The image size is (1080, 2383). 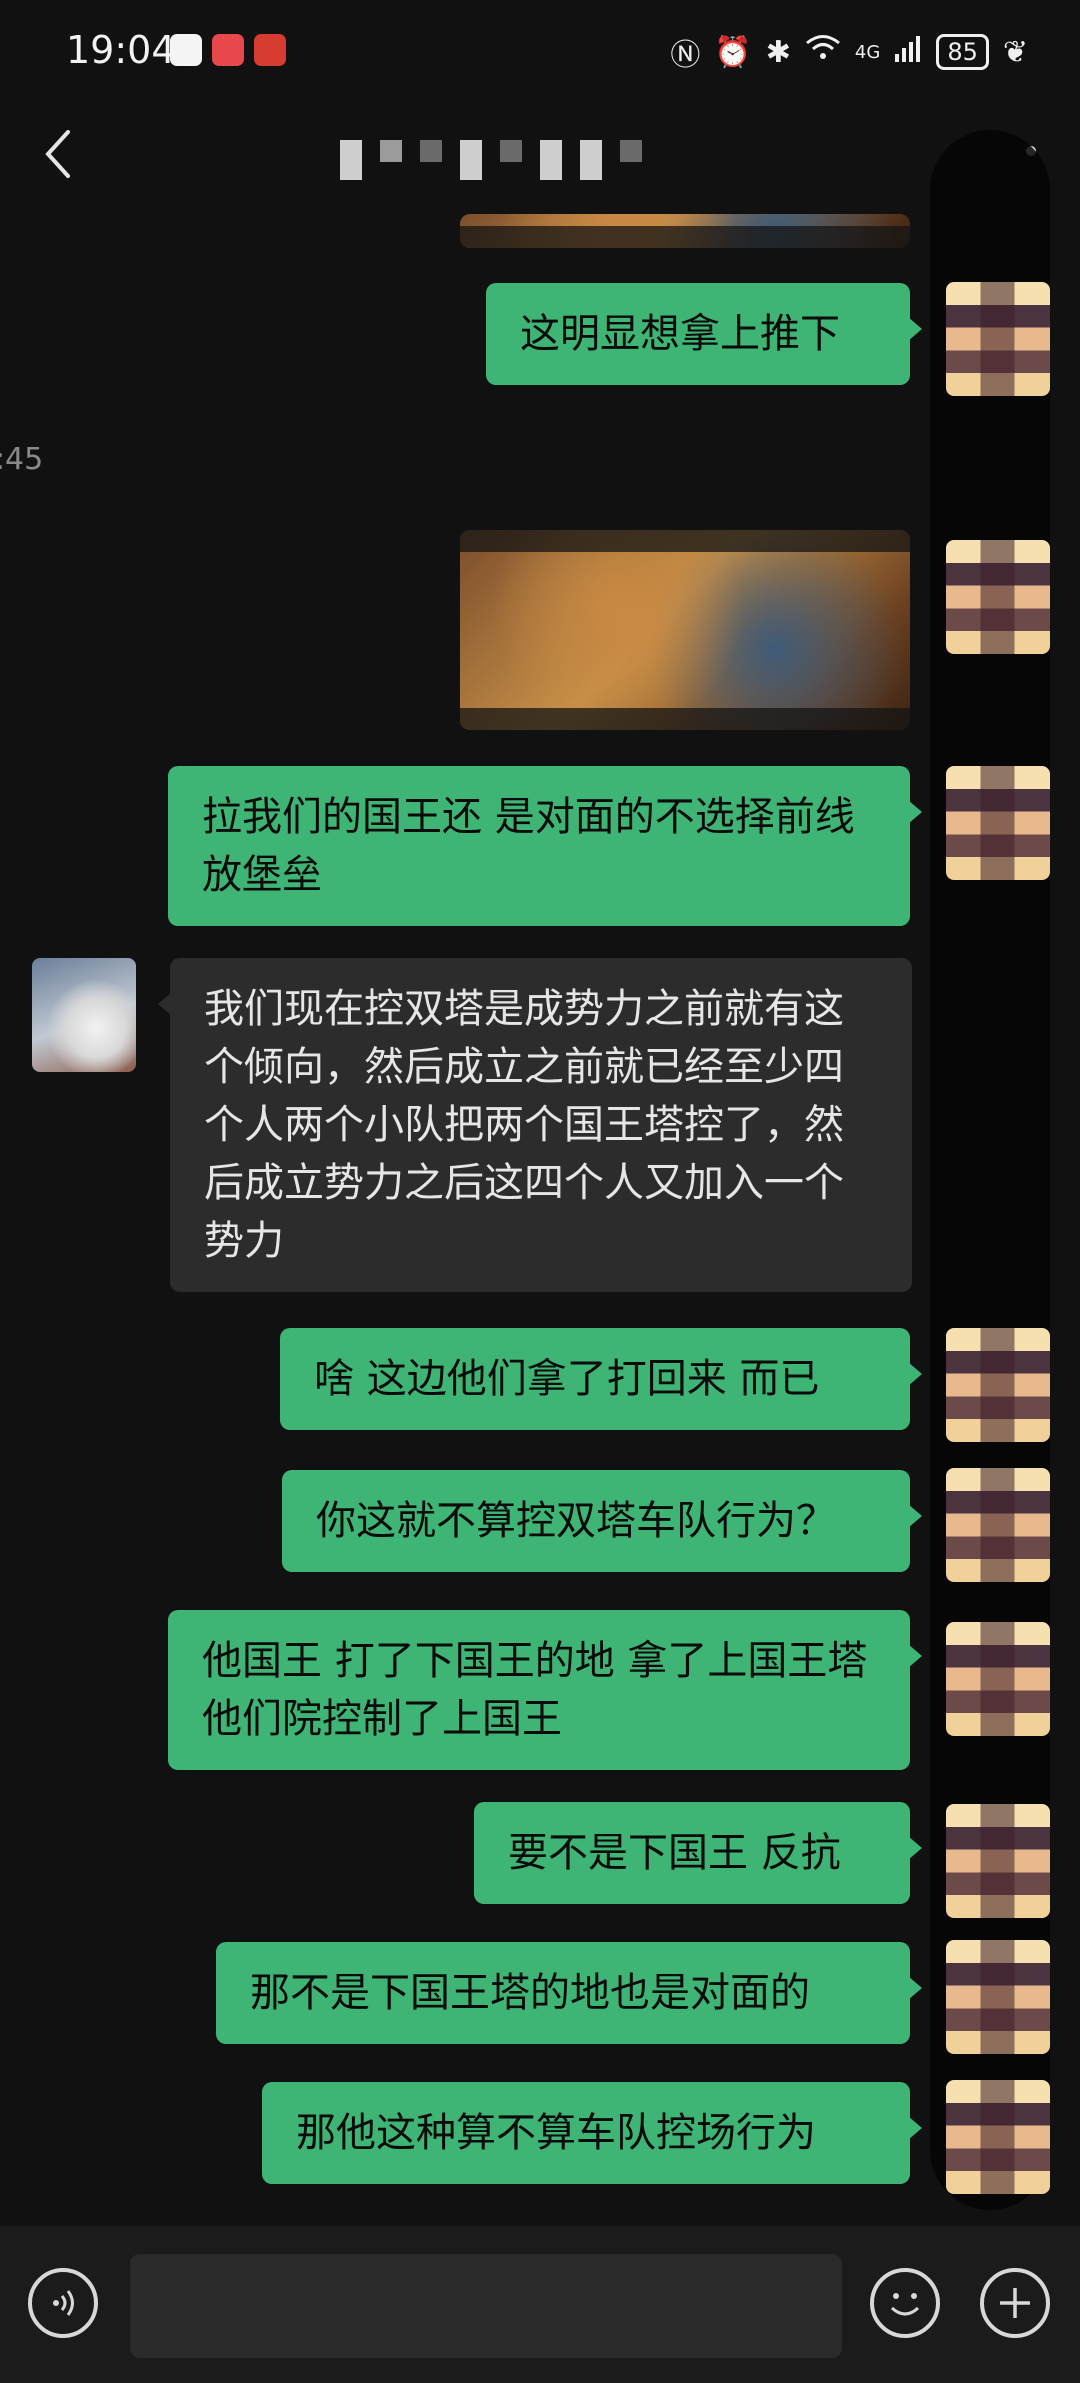 I want to click on battery-icon: 85, so click(x=962, y=52).